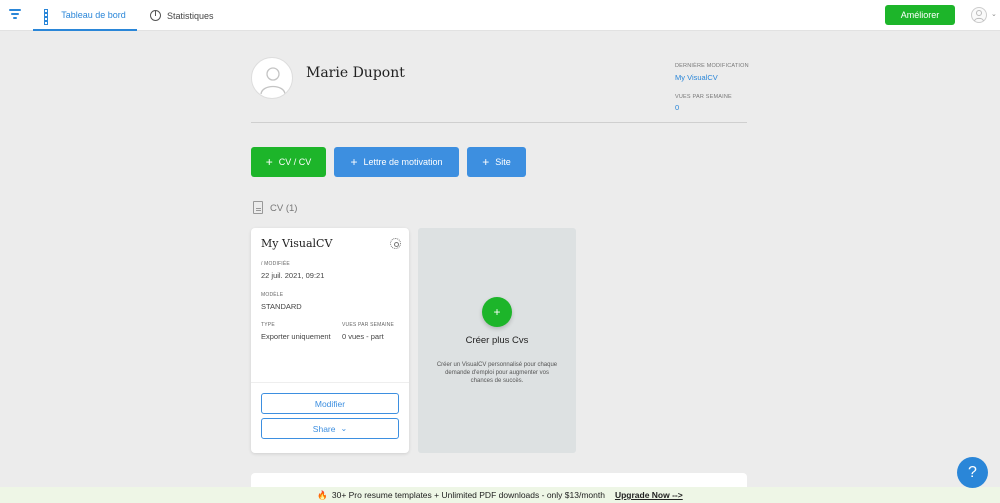  I want to click on add-site-label: Site, so click(503, 162).